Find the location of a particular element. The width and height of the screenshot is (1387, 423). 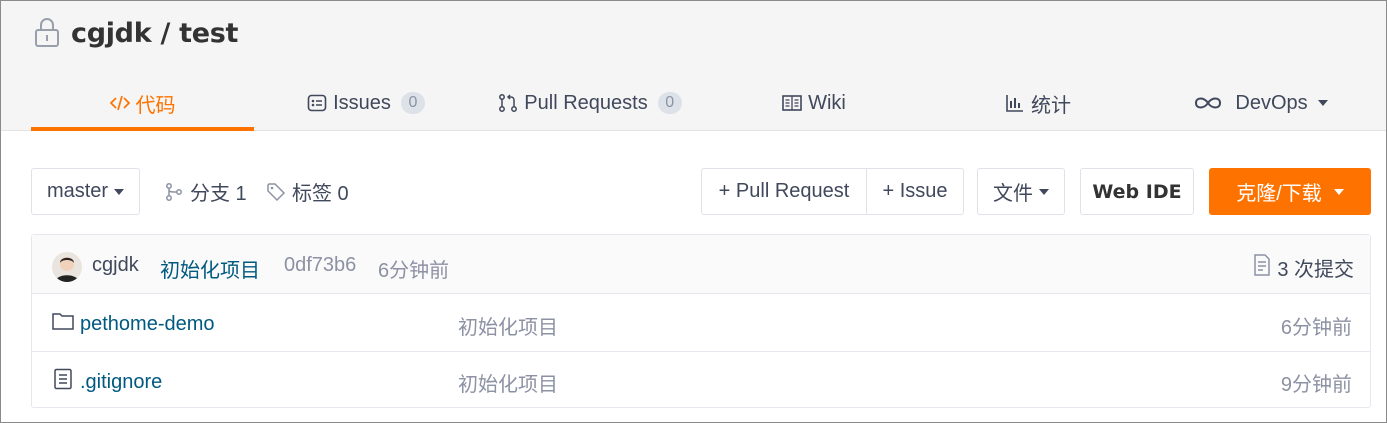

file-menu-label: 文件 is located at coordinates (1013, 194).